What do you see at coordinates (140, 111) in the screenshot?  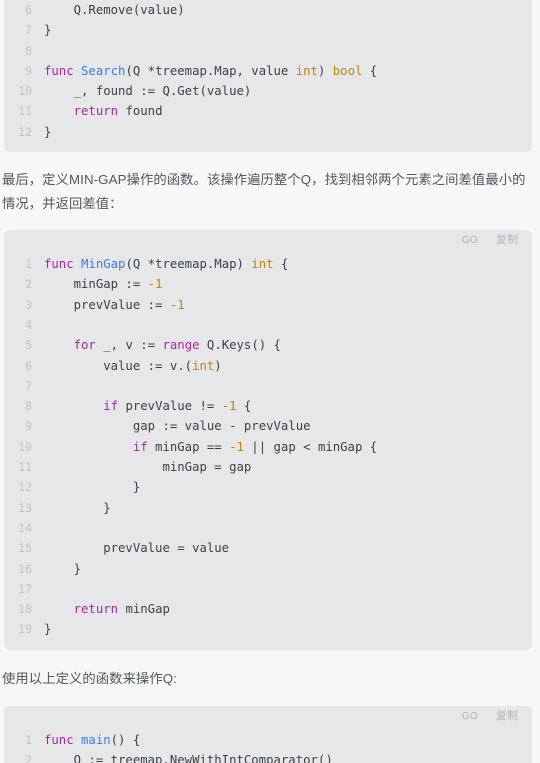 I see `code-token-plain: found` at bounding box center [140, 111].